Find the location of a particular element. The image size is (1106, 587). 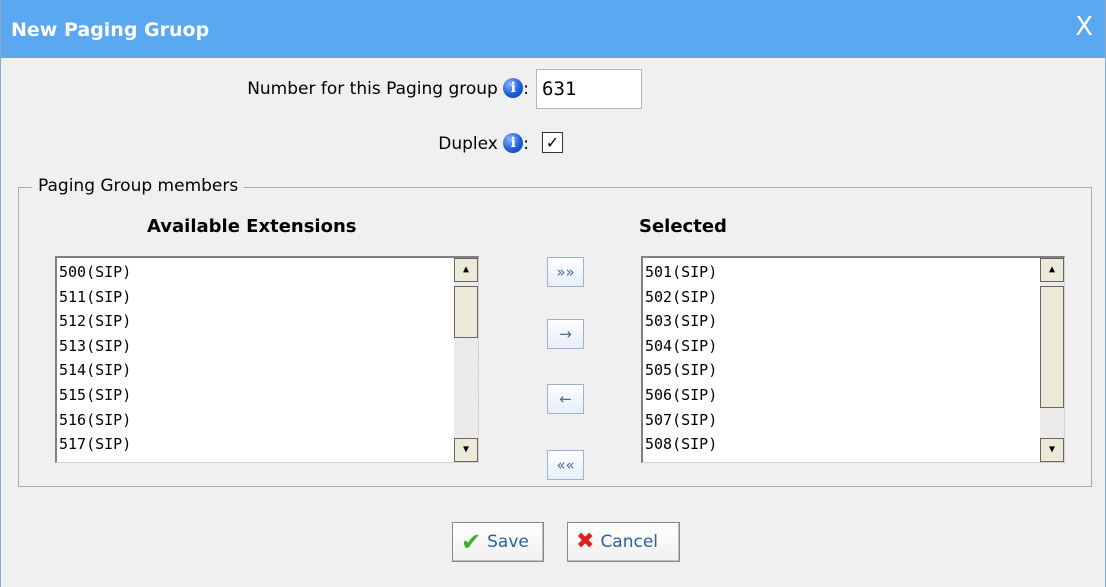

cancel-button: ✖ Cancel is located at coordinates (623, 542).